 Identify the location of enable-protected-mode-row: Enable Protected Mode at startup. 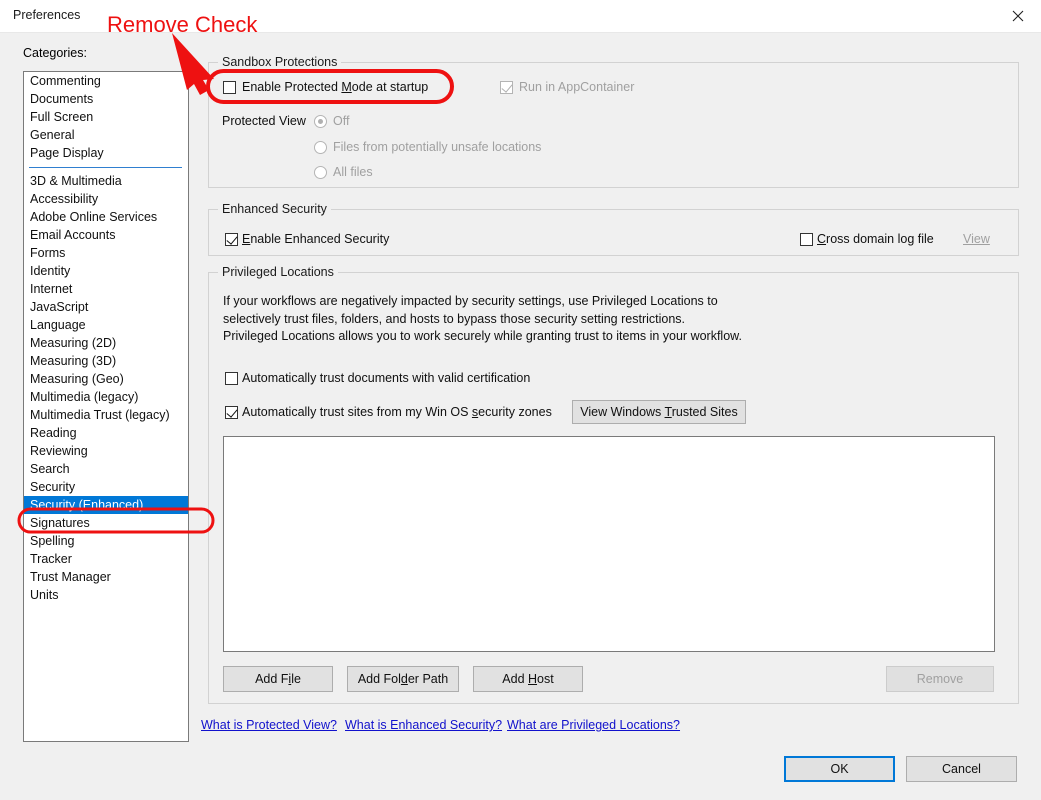
(325, 87).